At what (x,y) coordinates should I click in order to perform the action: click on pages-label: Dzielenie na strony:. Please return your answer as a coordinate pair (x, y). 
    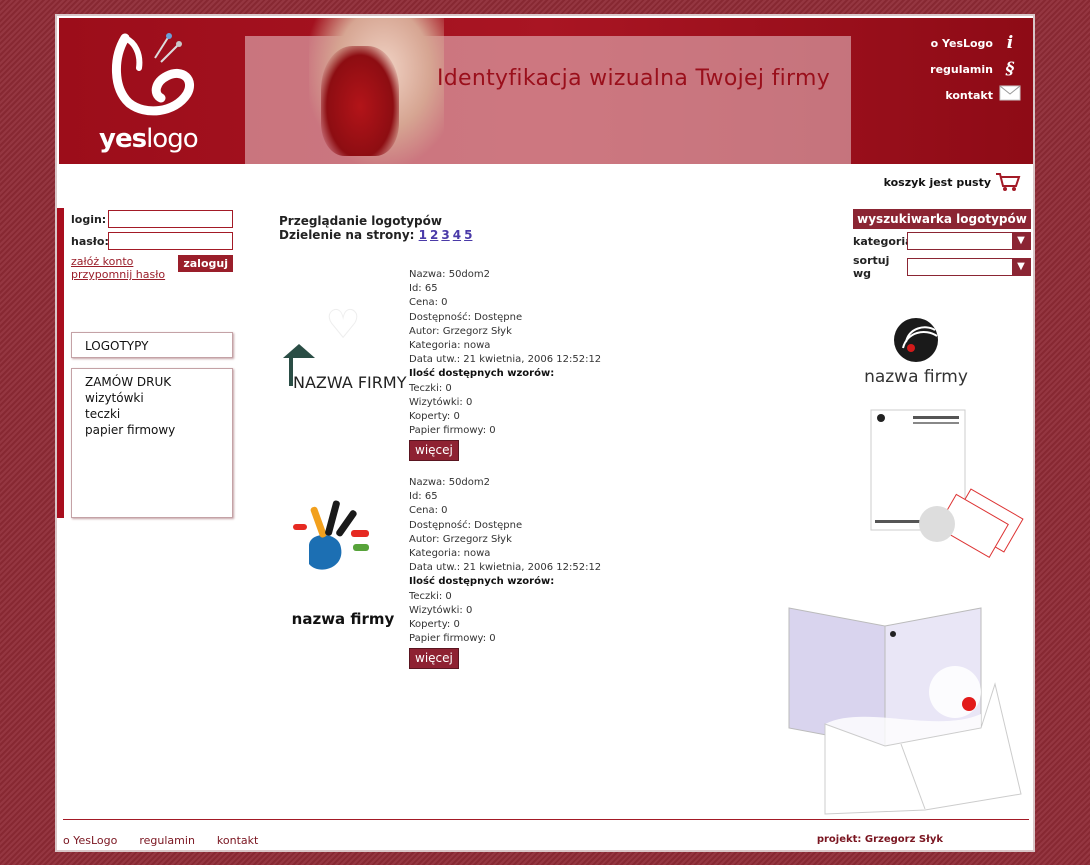
    Looking at the image, I should click on (347, 235).